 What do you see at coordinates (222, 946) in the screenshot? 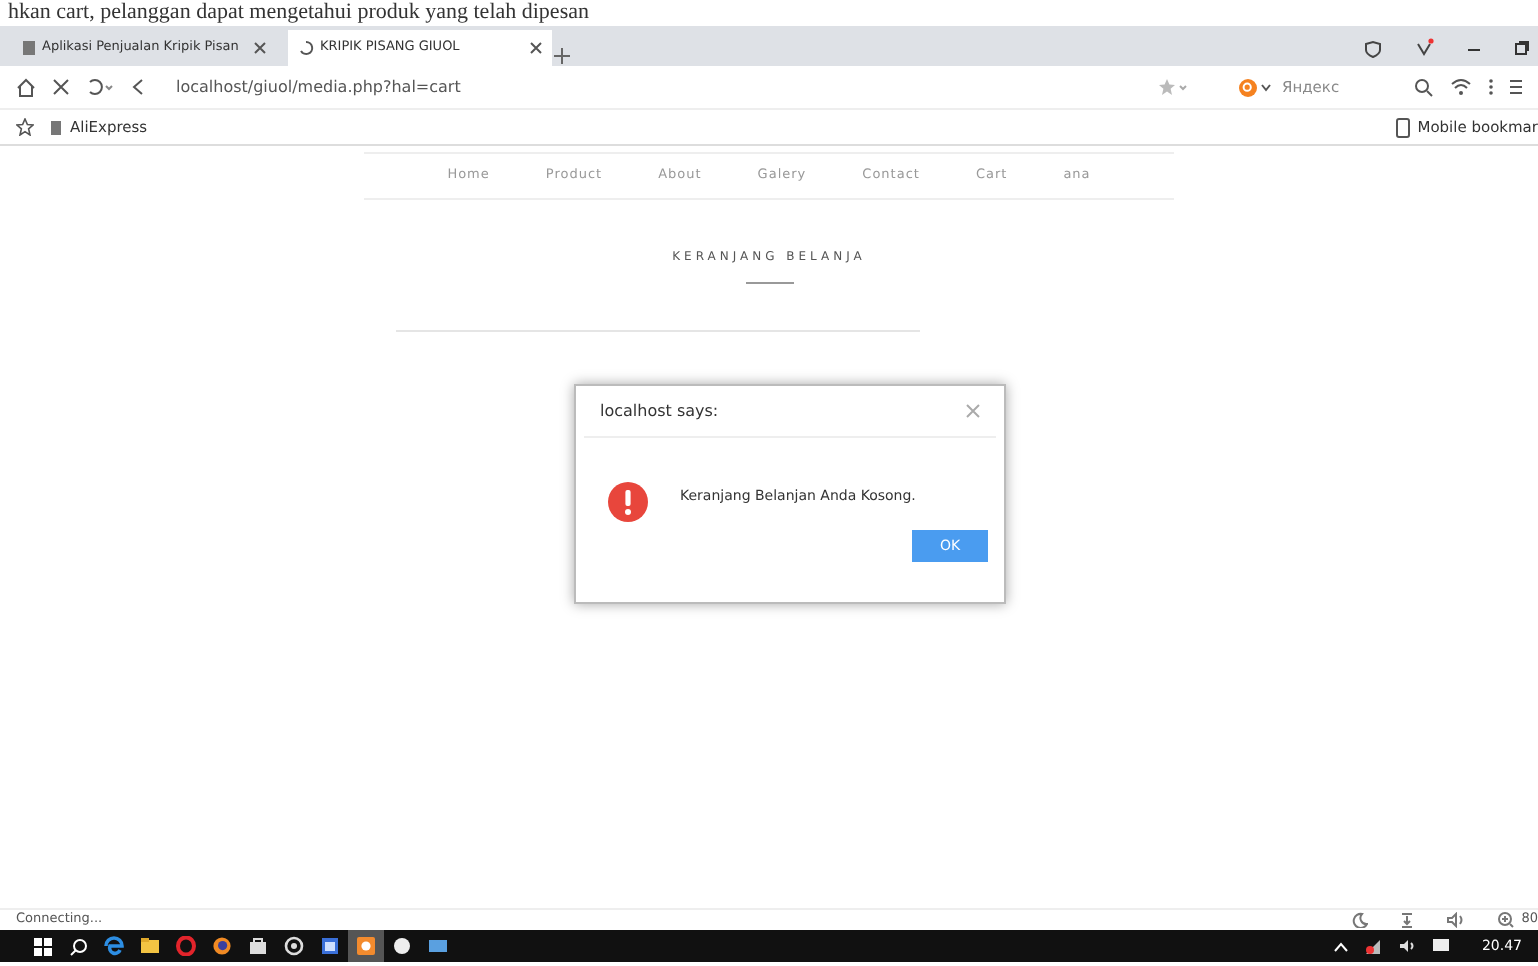
I see `globe-icon` at bounding box center [222, 946].